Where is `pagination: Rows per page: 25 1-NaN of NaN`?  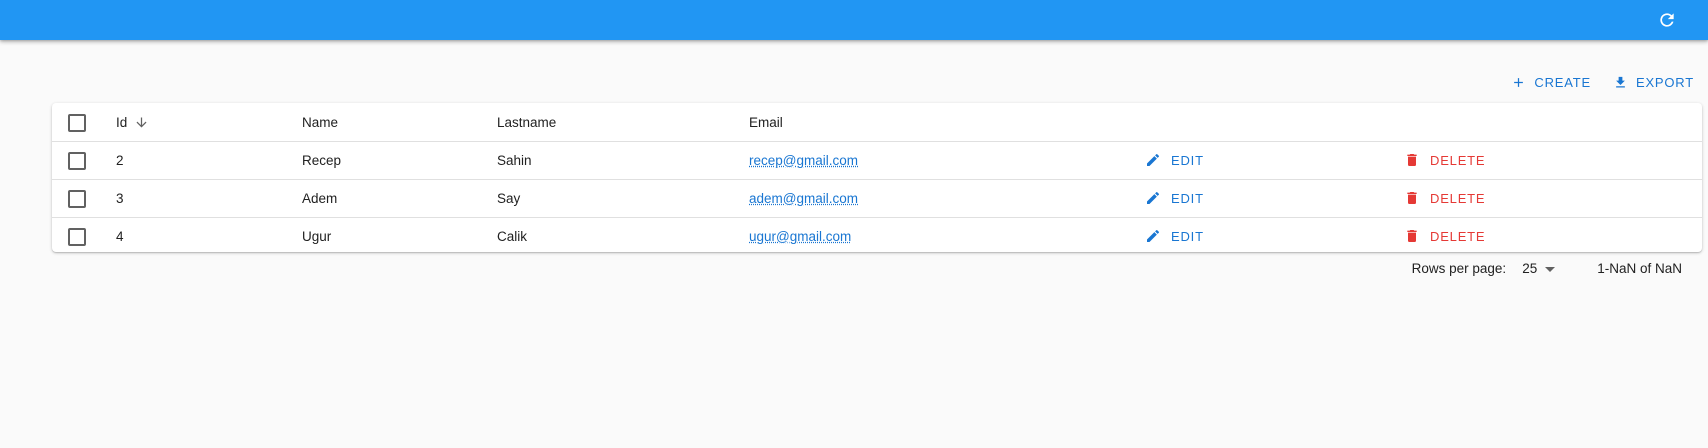 pagination: Rows per page: 25 1-NaN of NaN is located at coordinates (1547, 268).